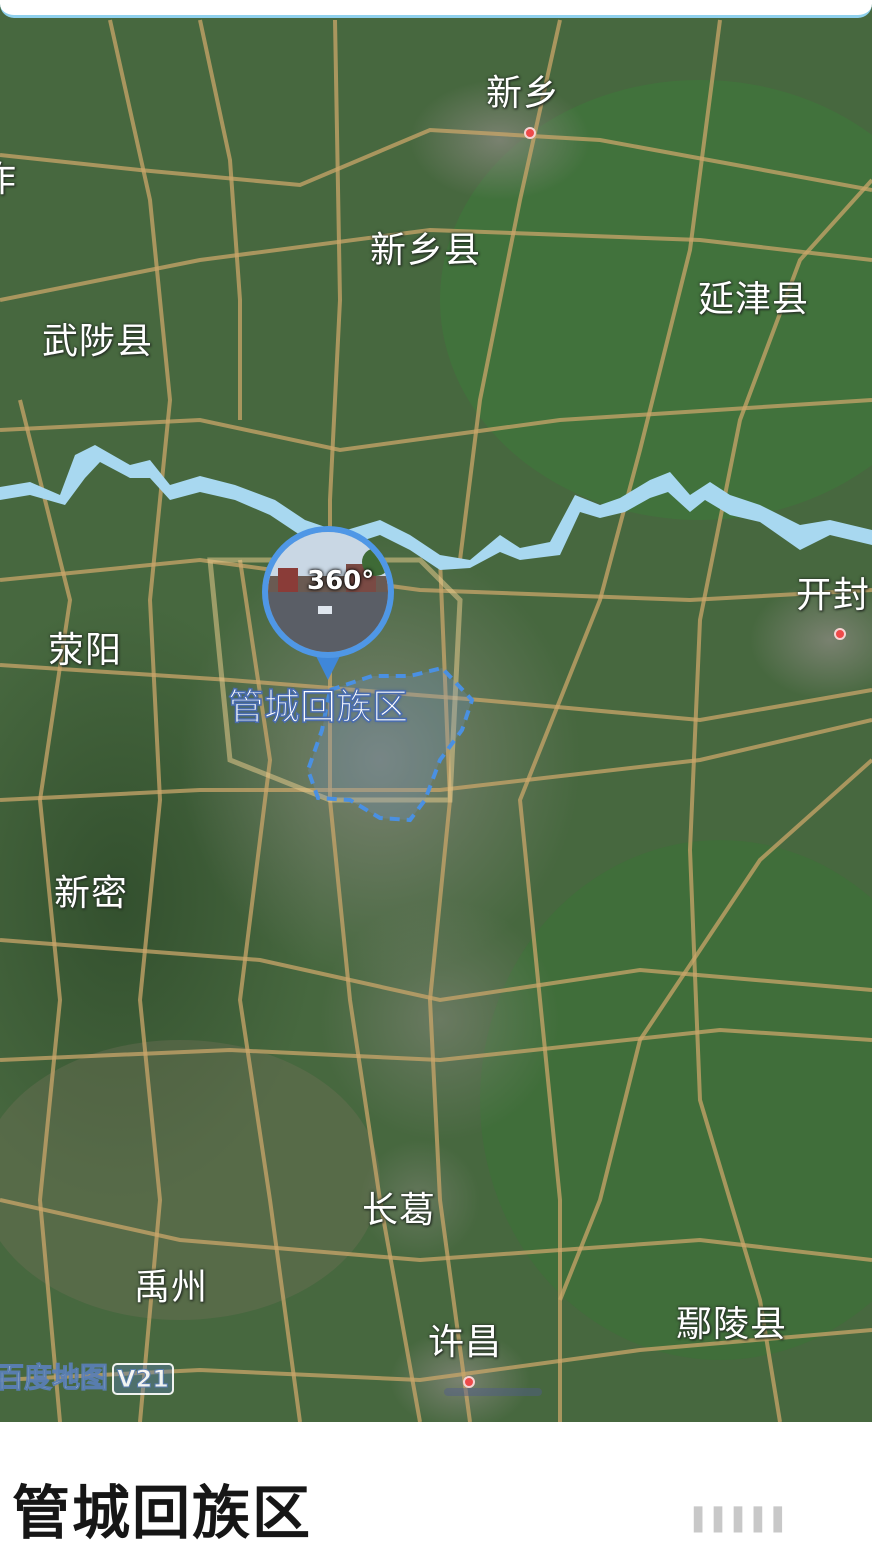 This screenshot has height=1550, width=872. What do you see at coordinates (85, 651) in the screenshot?
I see `place-label: 荥阳` at bounding box center [85, 651].